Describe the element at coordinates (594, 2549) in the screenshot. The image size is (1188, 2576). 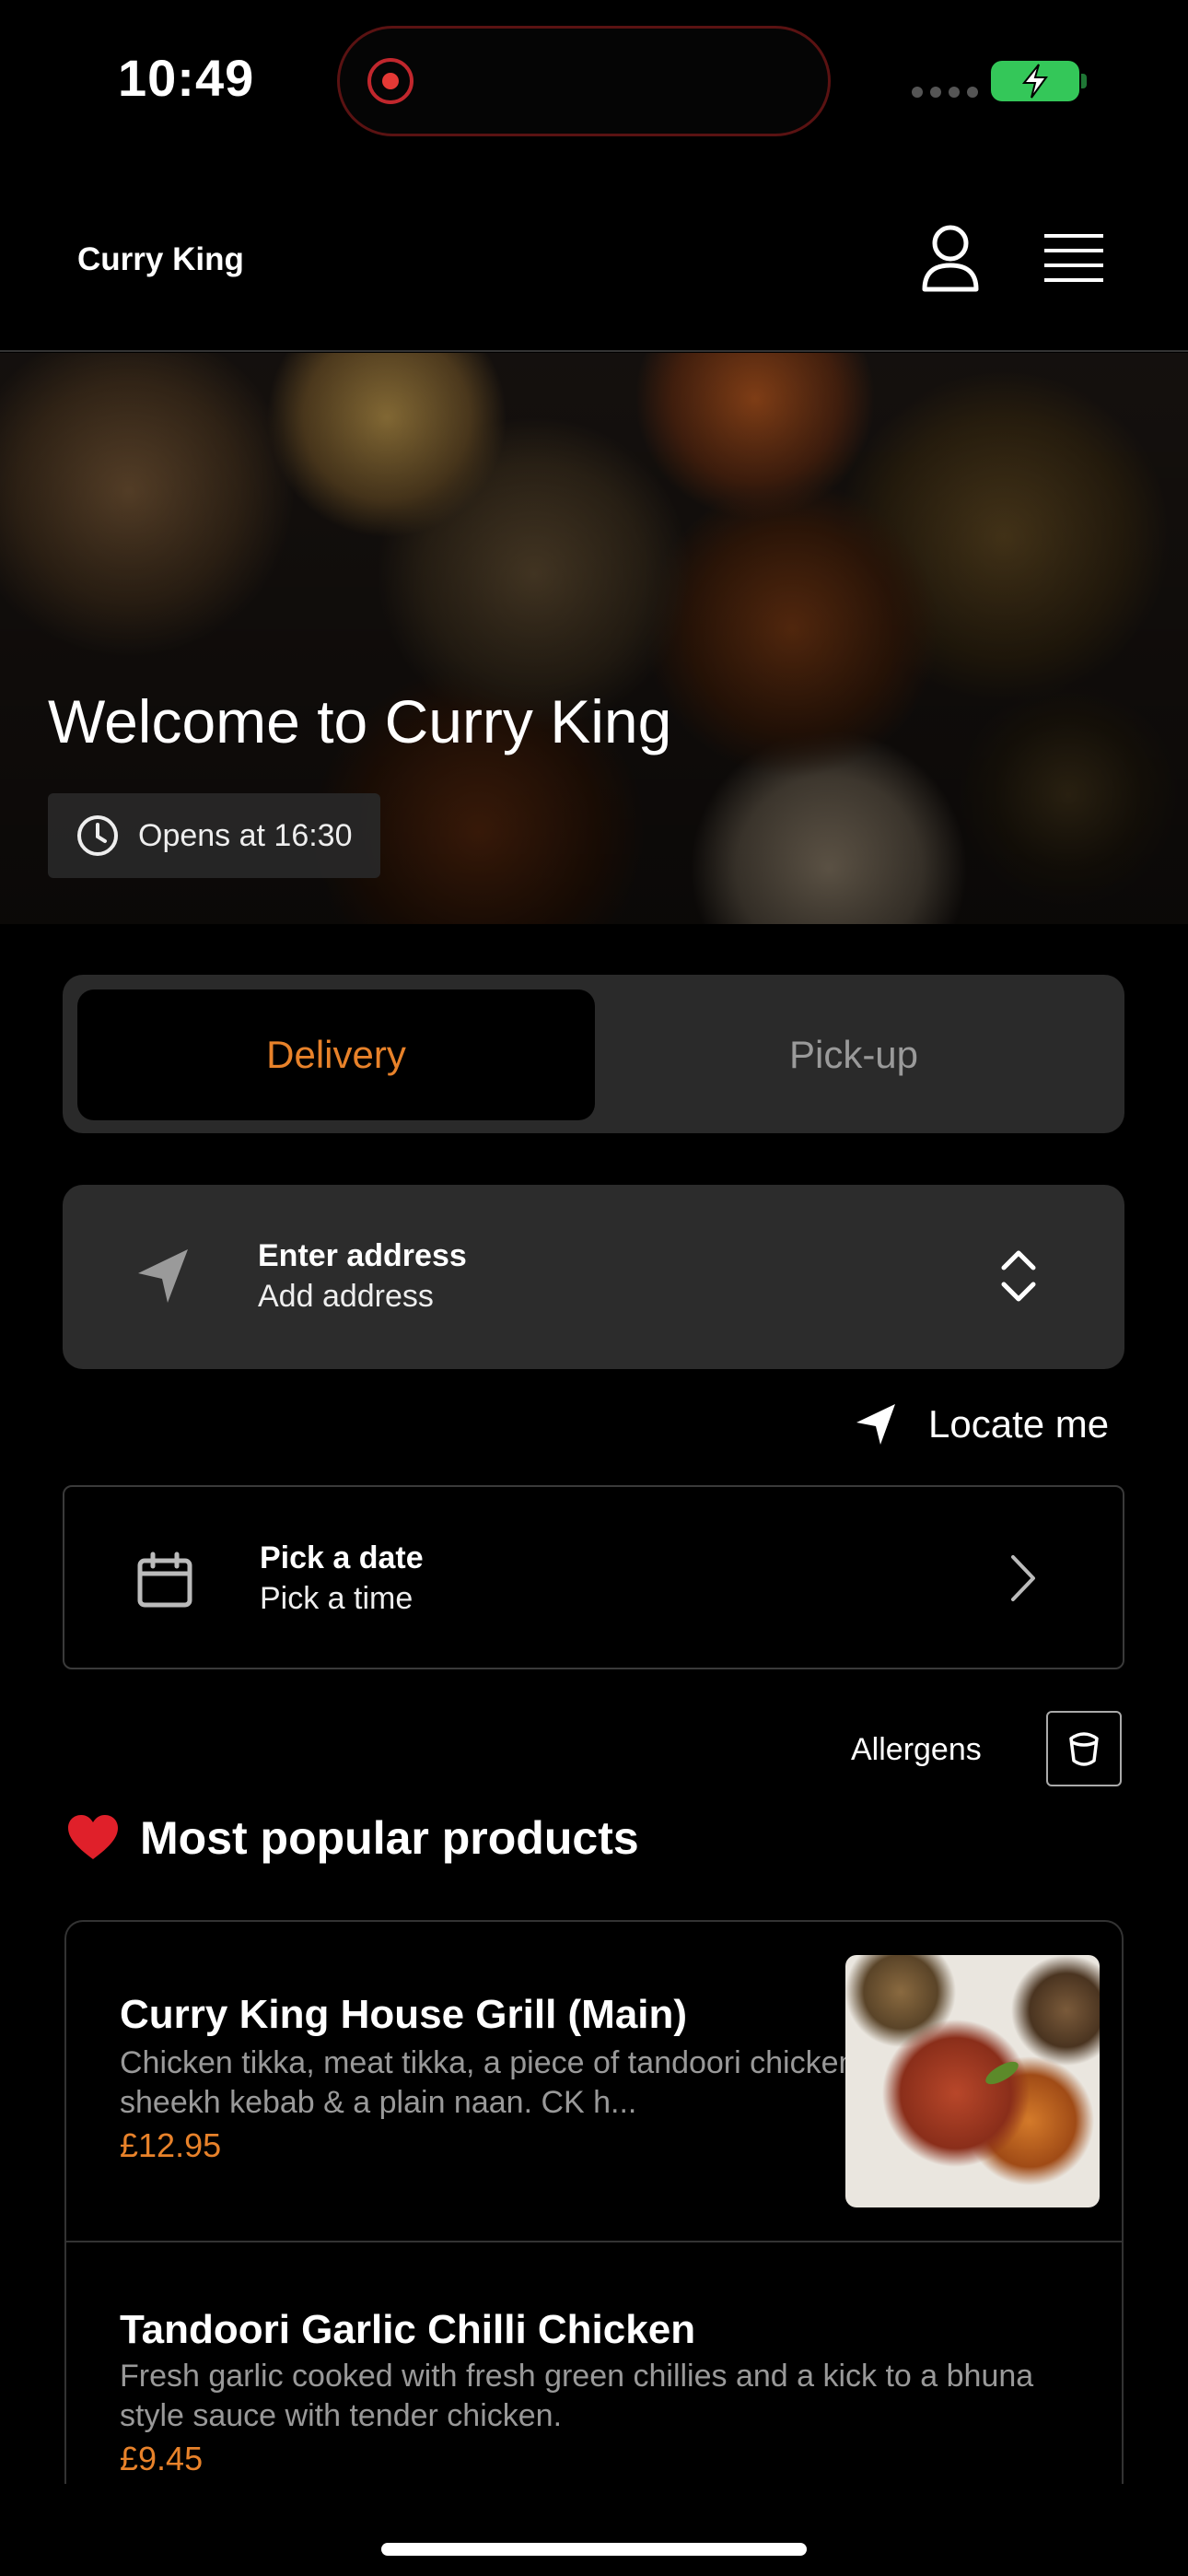
I see `home-indicator` at that location.